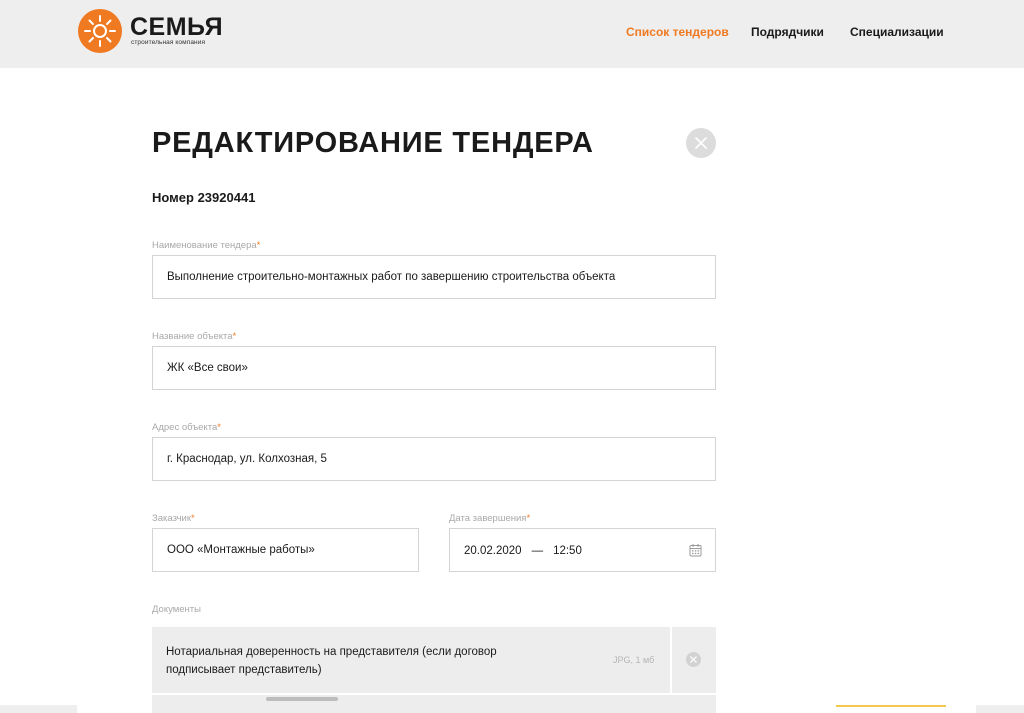 Image resolution: width=1024 pixels, height=713 pixels. I want to click on nav-item-contractors: Подрядчики, so click(787, 32).